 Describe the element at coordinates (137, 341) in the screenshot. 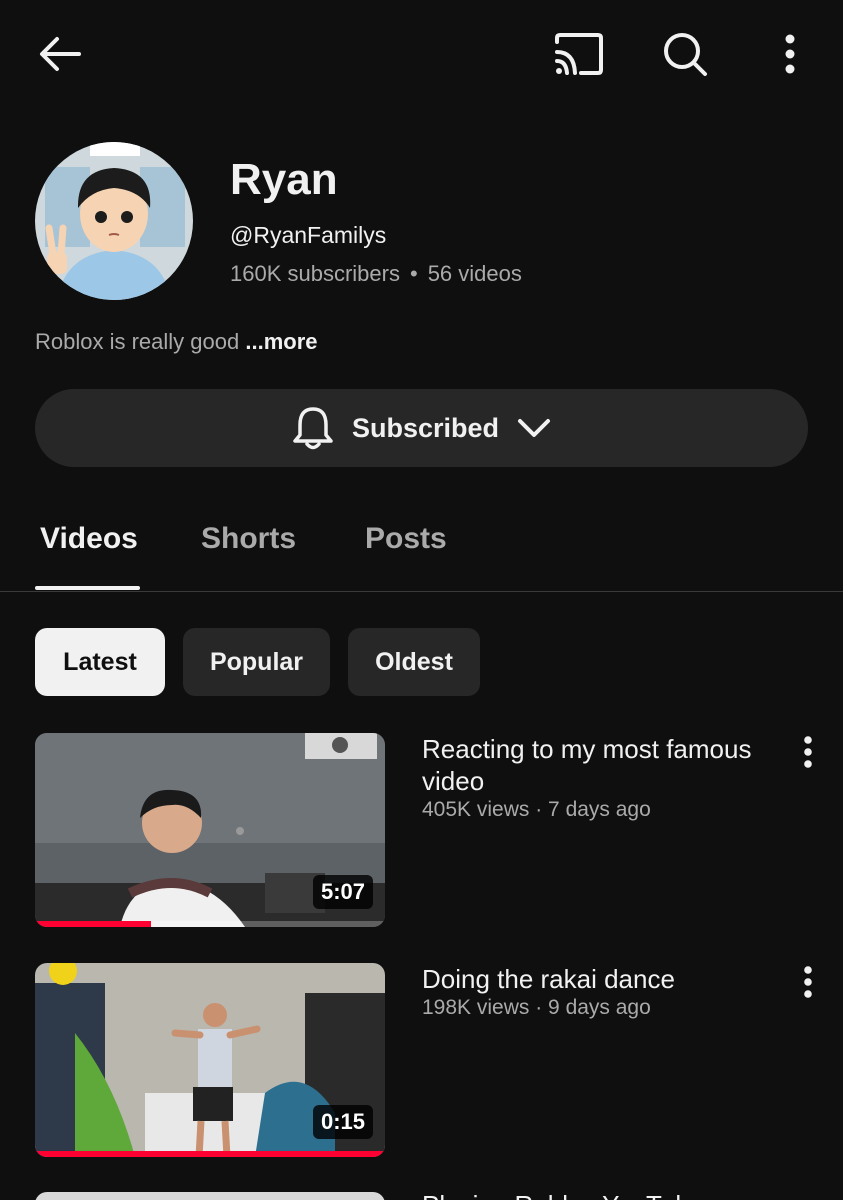

I see `description-text: Roblox is really good` at that location.